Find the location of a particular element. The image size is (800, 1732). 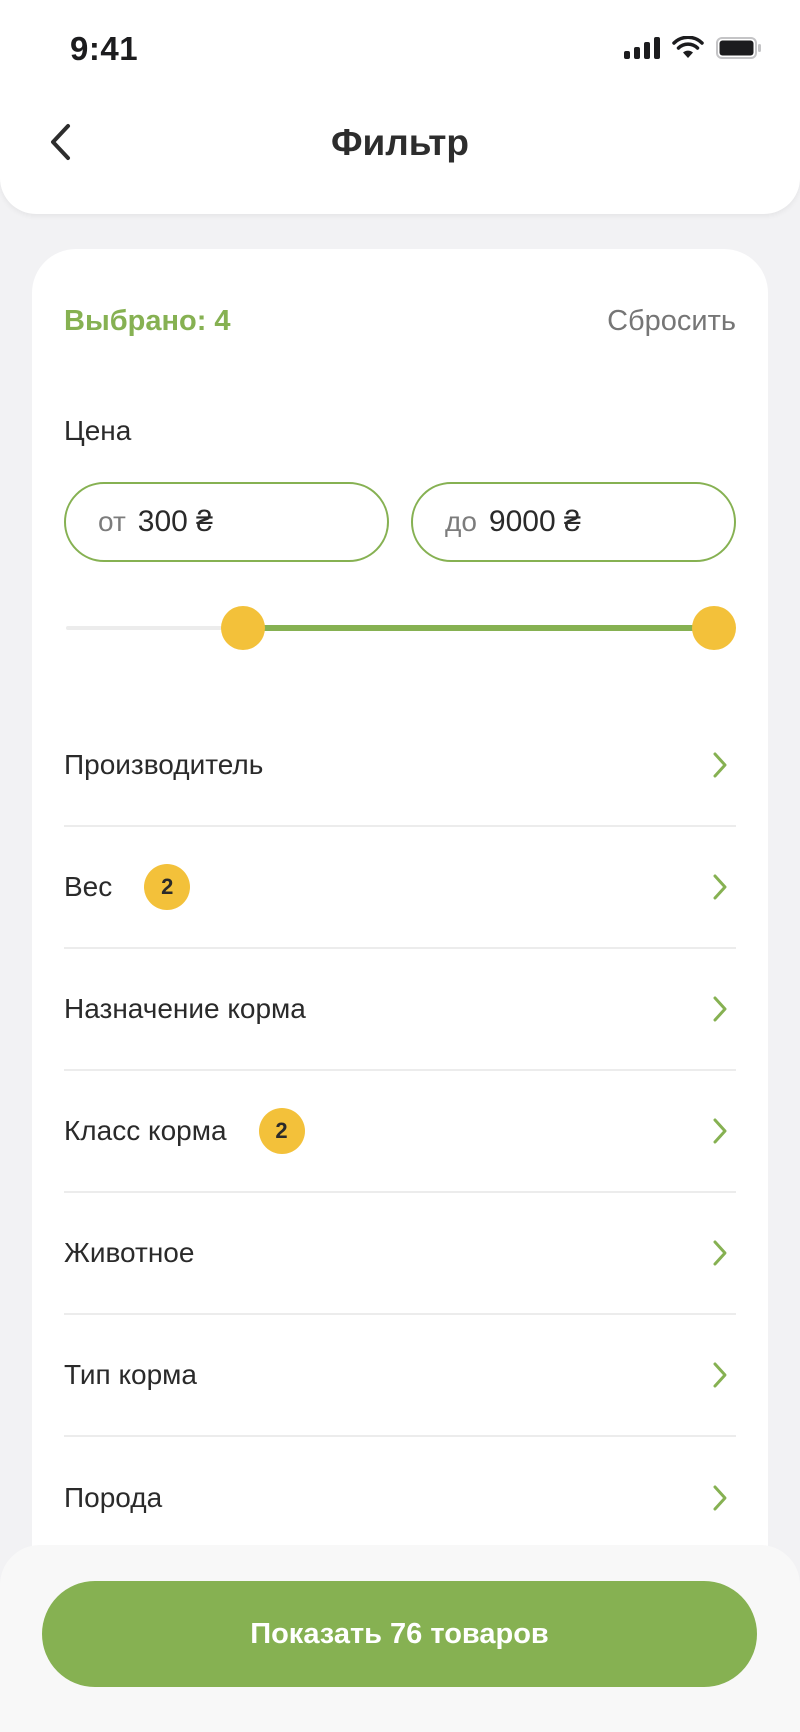

filter-row: Класс корма 2 is located at coordinates (400, 1132).